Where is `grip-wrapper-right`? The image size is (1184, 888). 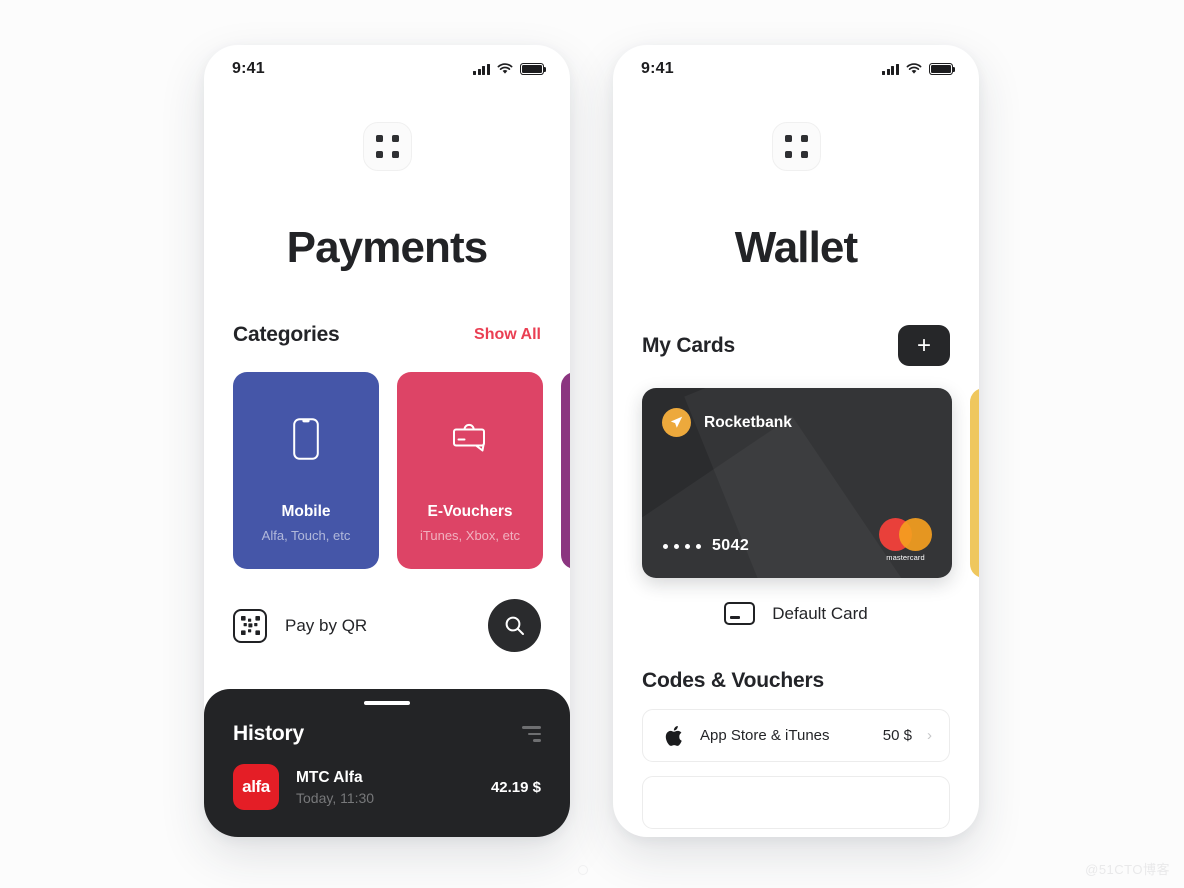
grip-wrapper-right is located at coordinates (796, 146).